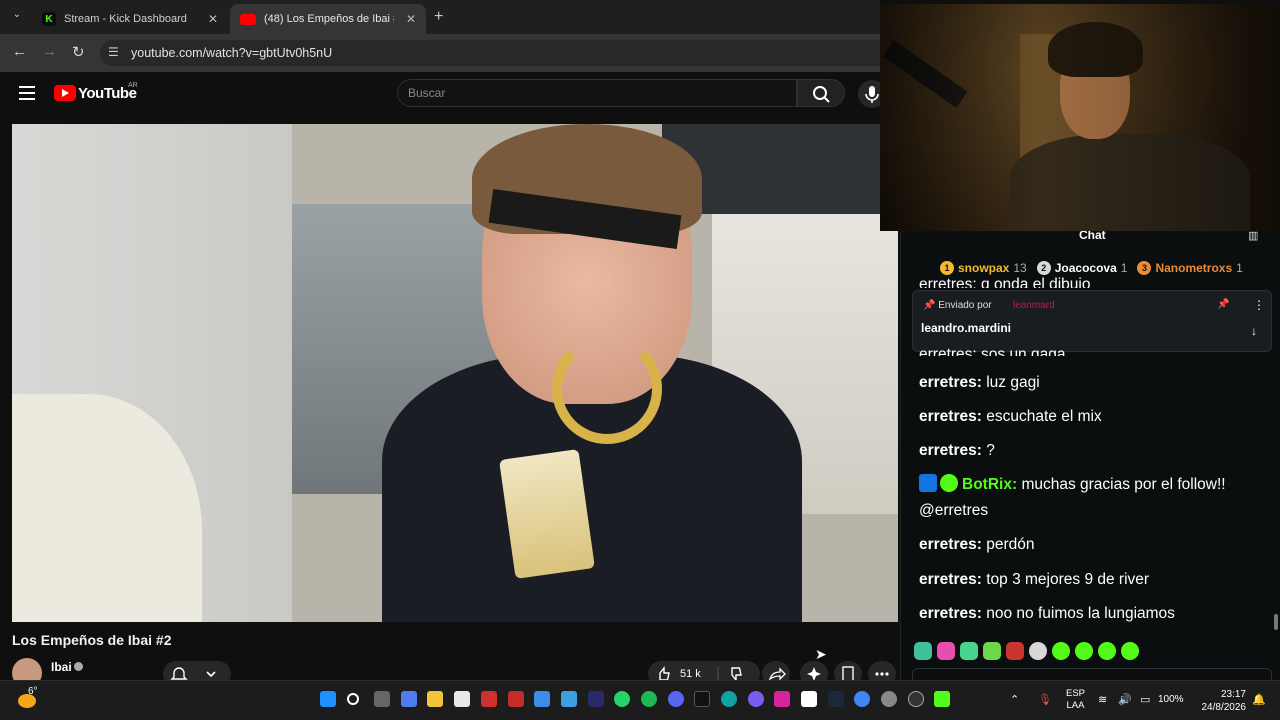 This screenshot has width=1280, height=720. I want to click on app-n-icon, so click(596, 699).